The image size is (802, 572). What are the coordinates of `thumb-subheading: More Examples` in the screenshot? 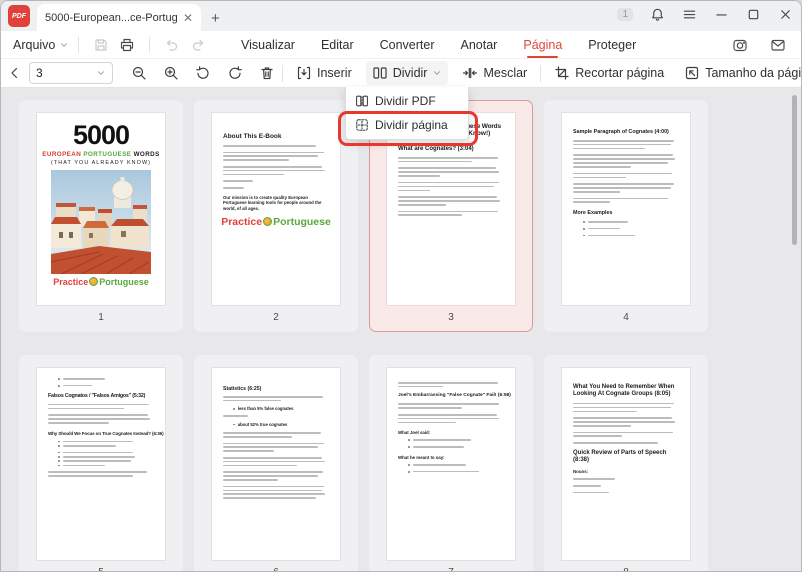 It's located at (593, 212).